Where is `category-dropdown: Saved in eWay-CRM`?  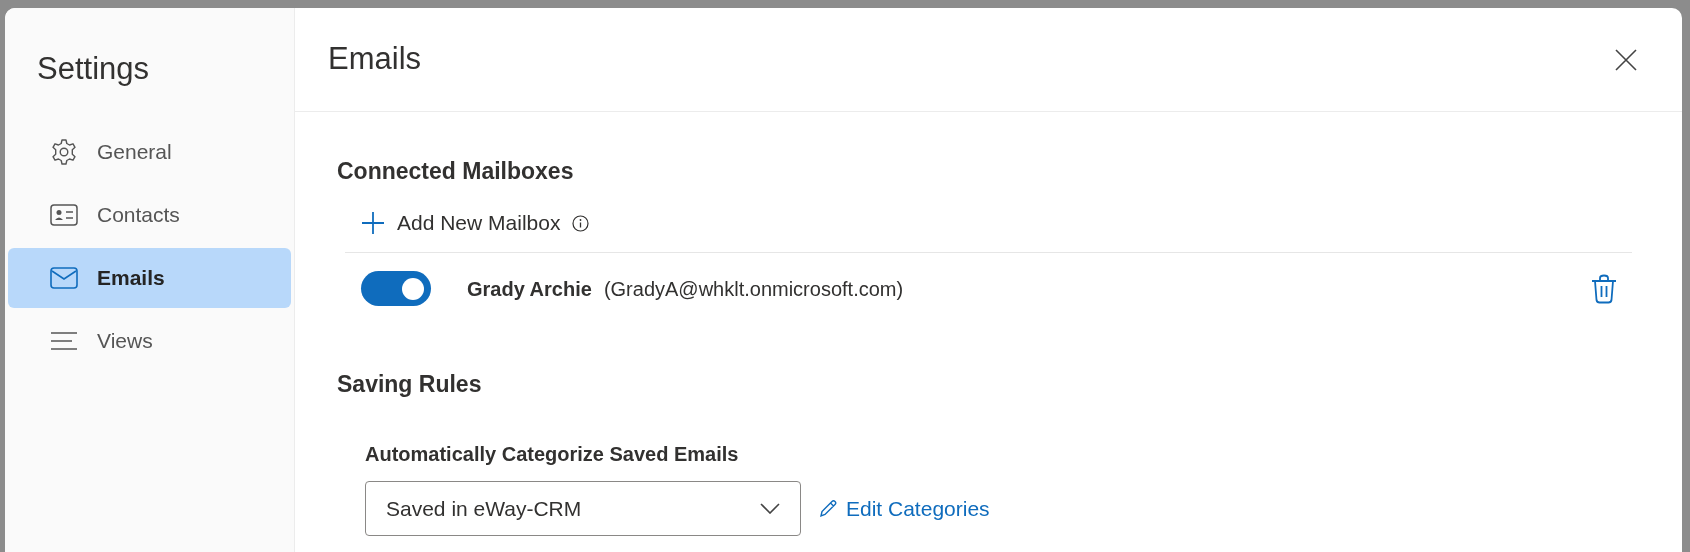 category-dropdown: Saved in eWay-CRM is located at coordinates (583, 508).